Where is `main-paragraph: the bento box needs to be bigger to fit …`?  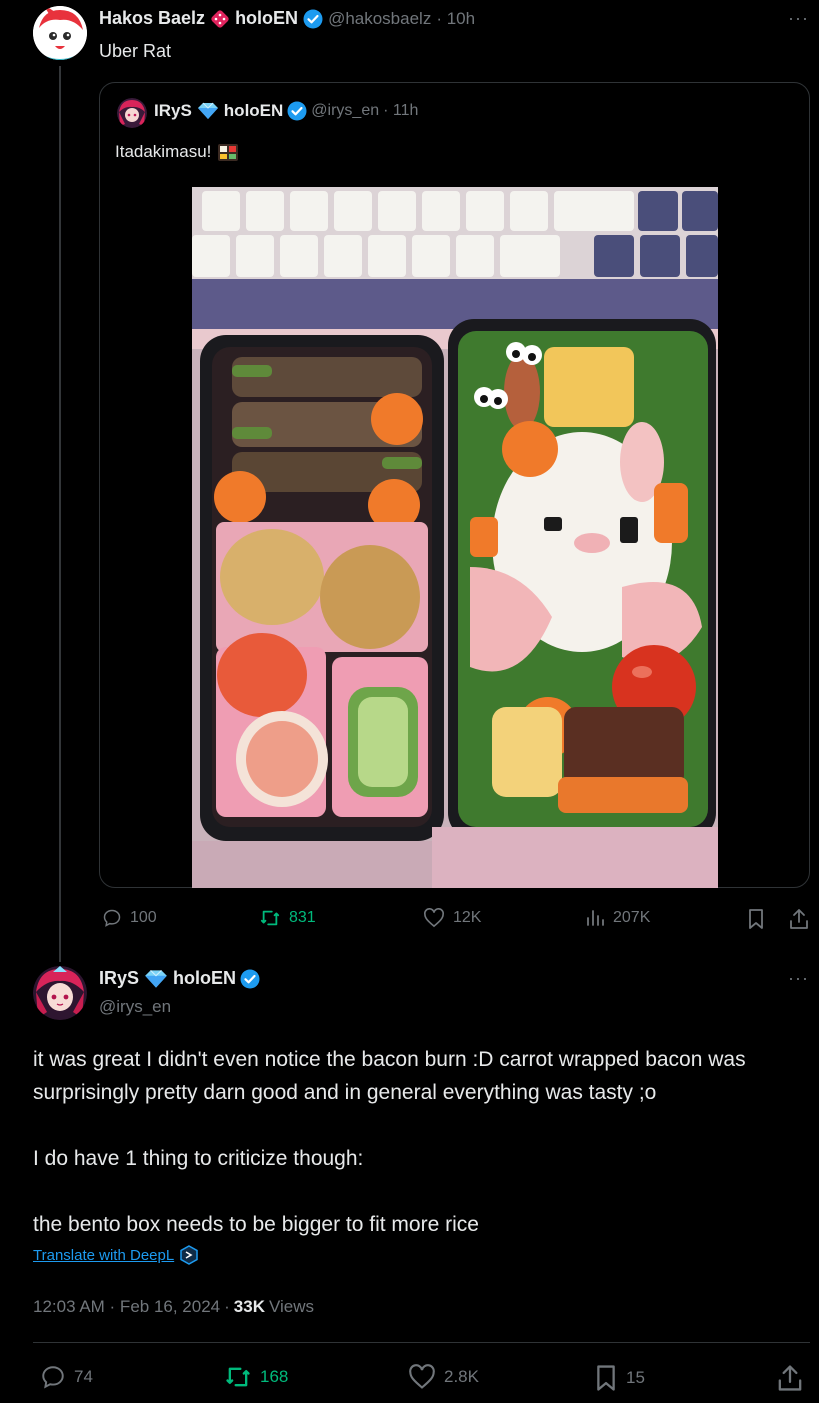
main-paragraph: the bento box needs to be bigger to fit … is located at coordinates (256, 1224).